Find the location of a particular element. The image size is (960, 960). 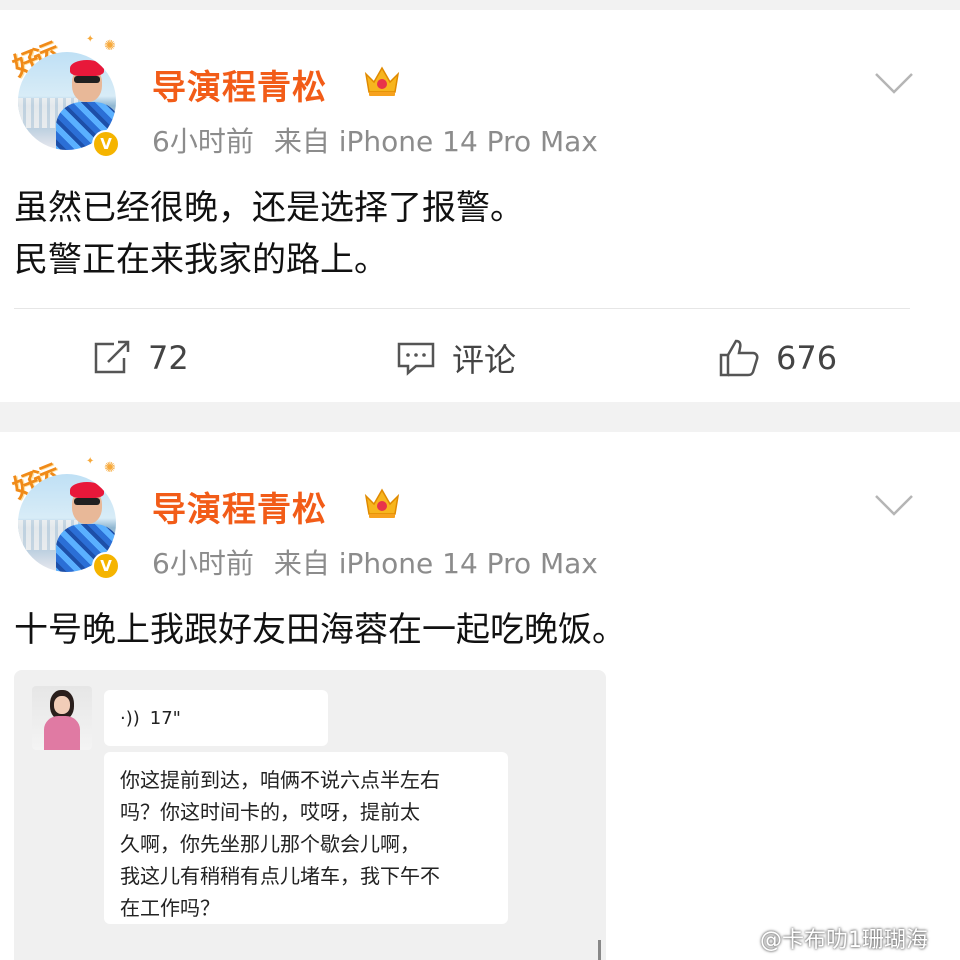

chat-line: 在工作吗？ is located at coordinates (170, 908).